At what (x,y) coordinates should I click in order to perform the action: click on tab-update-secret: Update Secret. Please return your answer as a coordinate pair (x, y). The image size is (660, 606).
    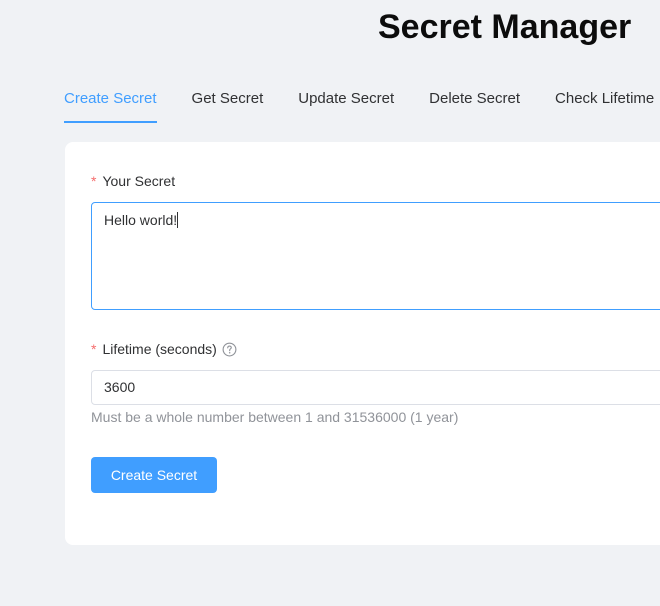
    Looking at the image, I should click on (346, 105).